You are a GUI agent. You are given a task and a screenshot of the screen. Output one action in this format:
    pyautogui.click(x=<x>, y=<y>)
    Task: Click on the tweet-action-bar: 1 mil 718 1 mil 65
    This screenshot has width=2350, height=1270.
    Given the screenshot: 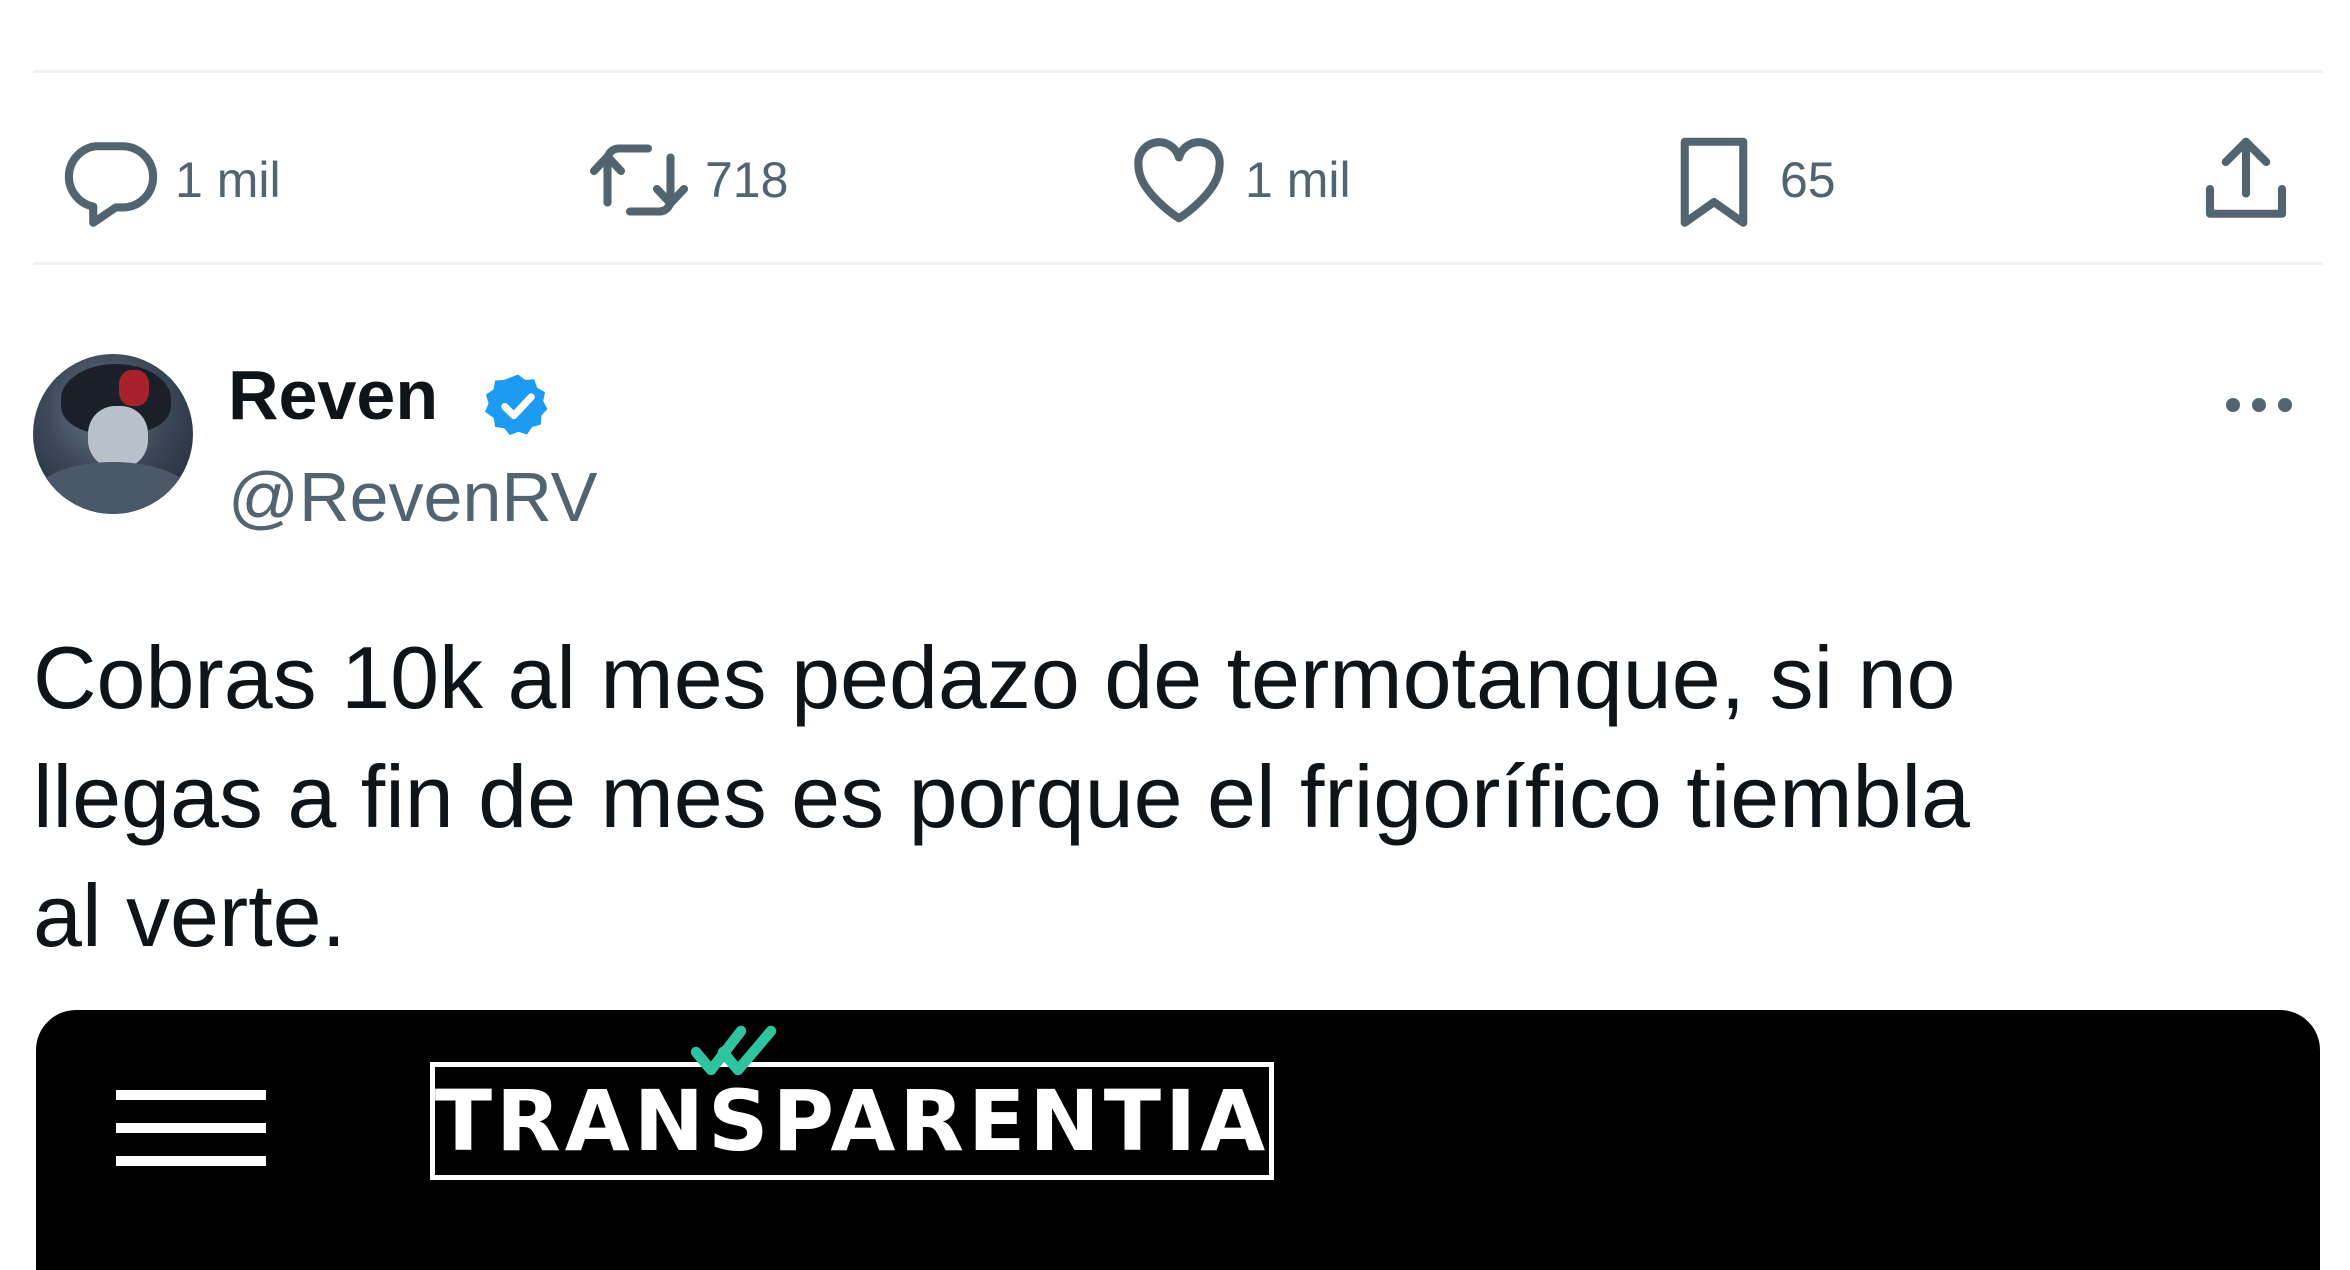 What is the action you would take?
    pyautogui.click(x=1175, y=180)
    